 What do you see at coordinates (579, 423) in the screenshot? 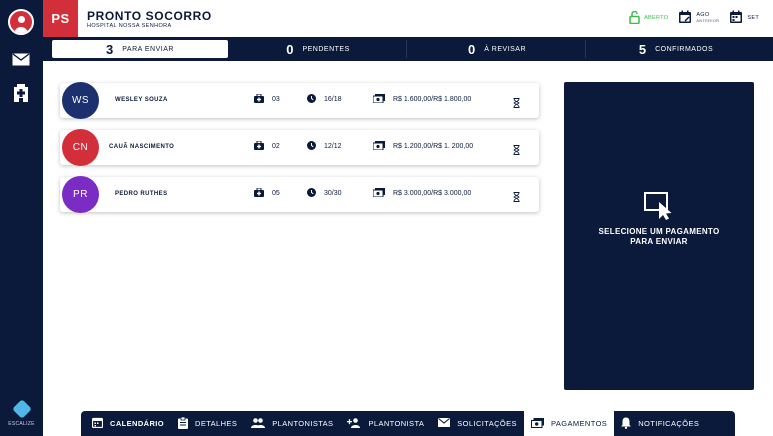
I see `tab-label: PAGAMENTOS` at bounding box center [579, 423].